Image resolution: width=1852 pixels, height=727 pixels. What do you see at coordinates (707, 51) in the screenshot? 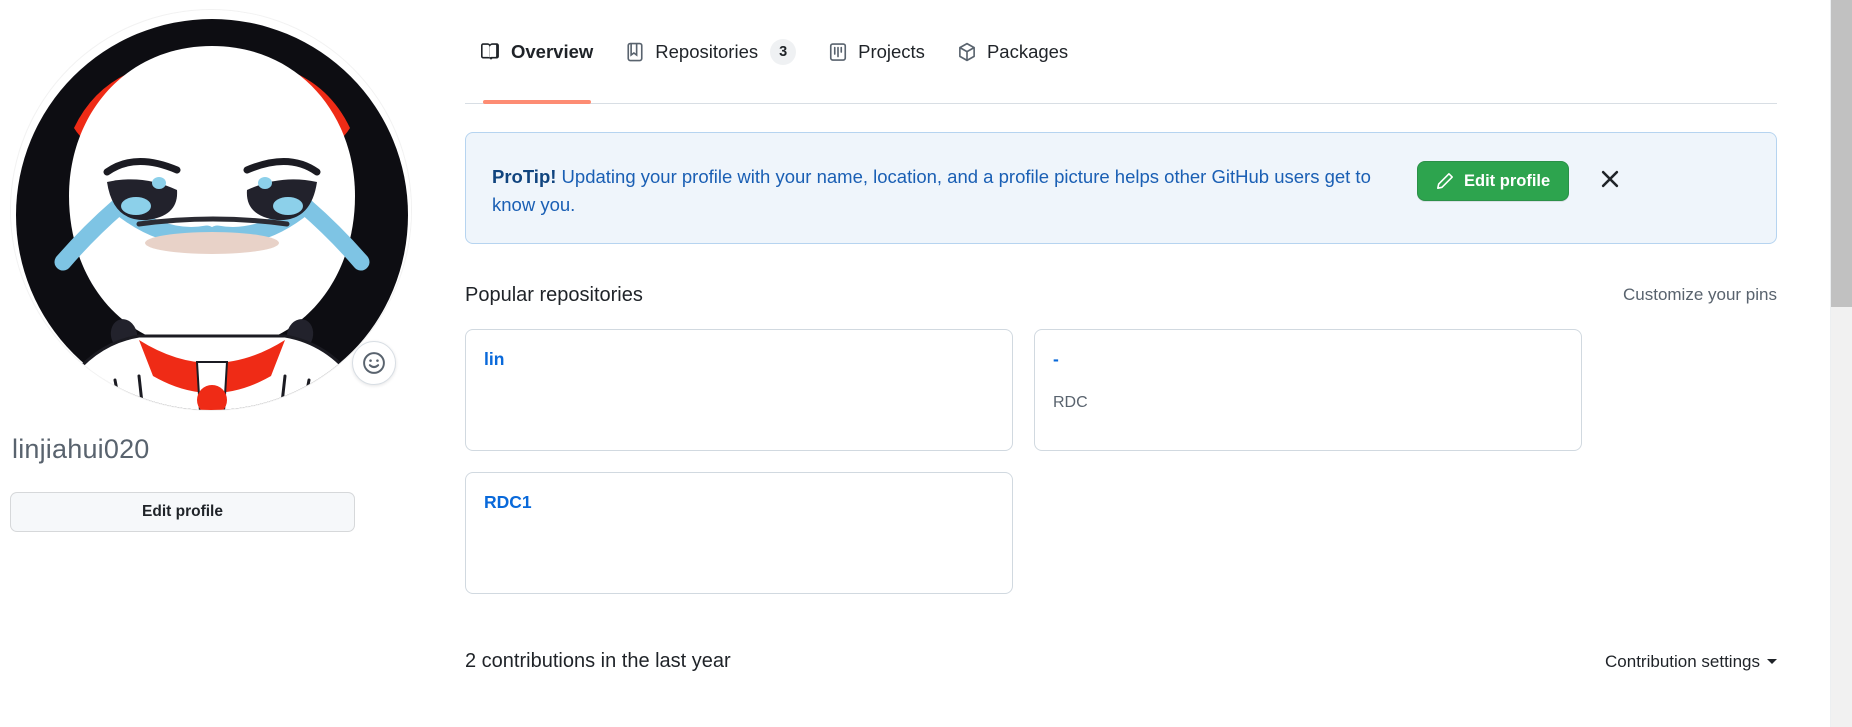
I see `tab-repositories-label: Repositories` at bounding box center [707, 51].